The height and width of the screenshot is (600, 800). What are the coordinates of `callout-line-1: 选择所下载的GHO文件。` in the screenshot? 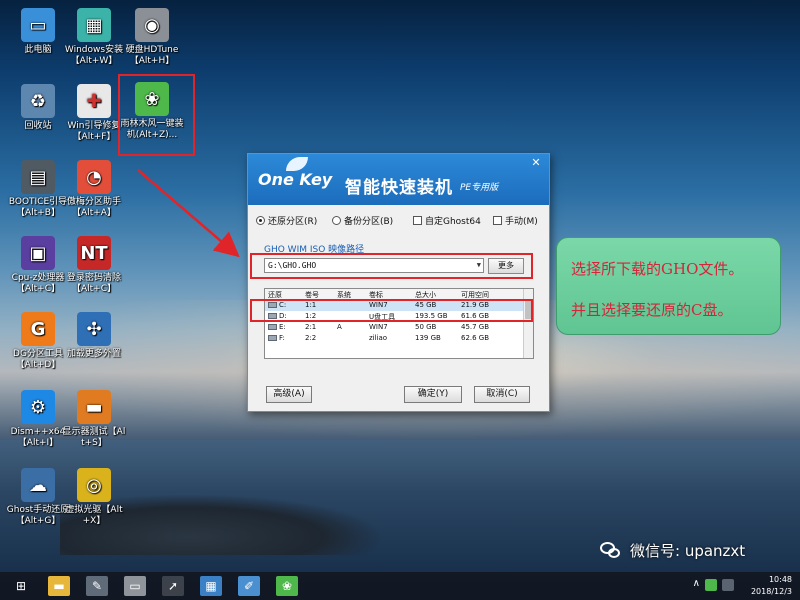 It's located at (657, 269).